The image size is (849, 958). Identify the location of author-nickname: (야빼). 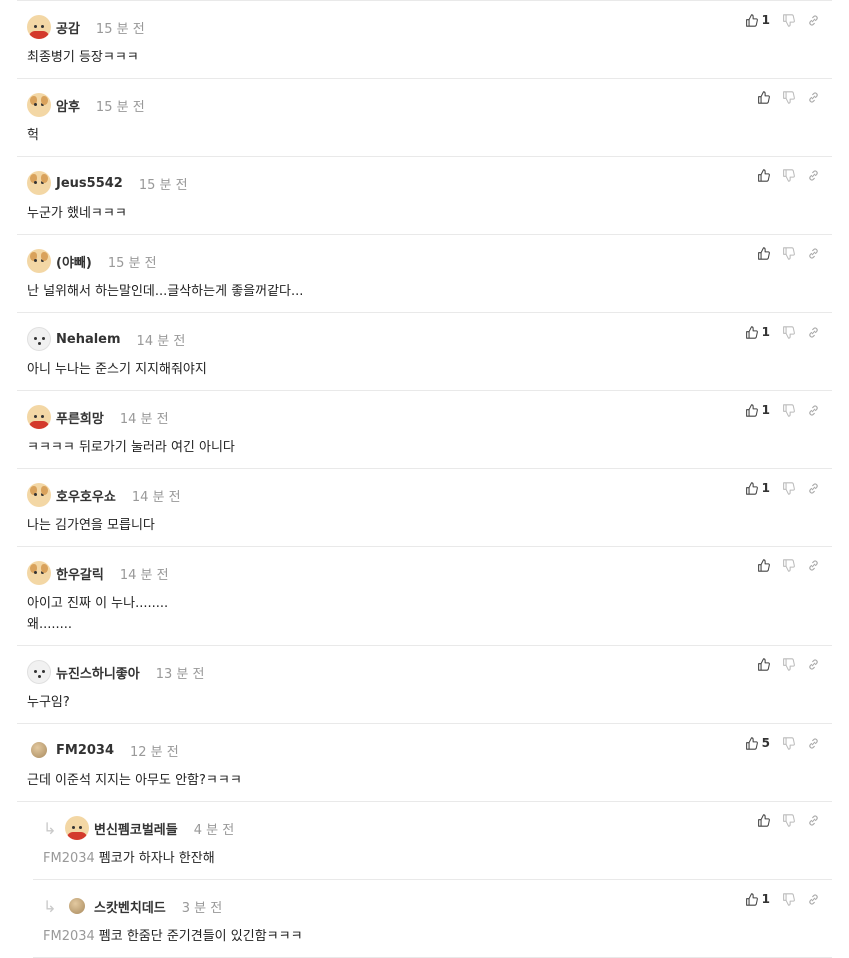
(74, 261).